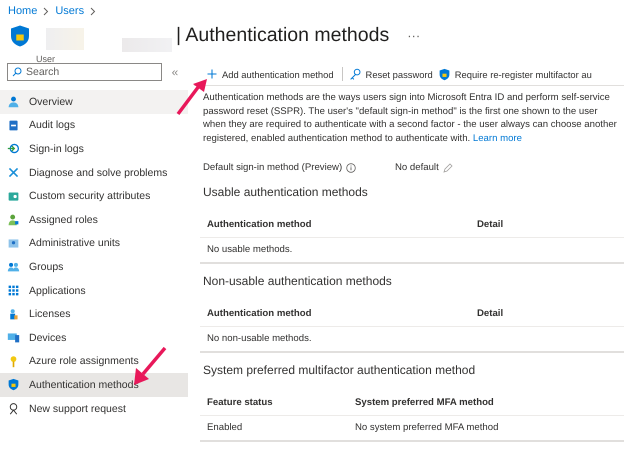 Image resolution: width=624 pixels, height=463 pixels. I want to click on sidebar-item: Devices, so click(94, 338).